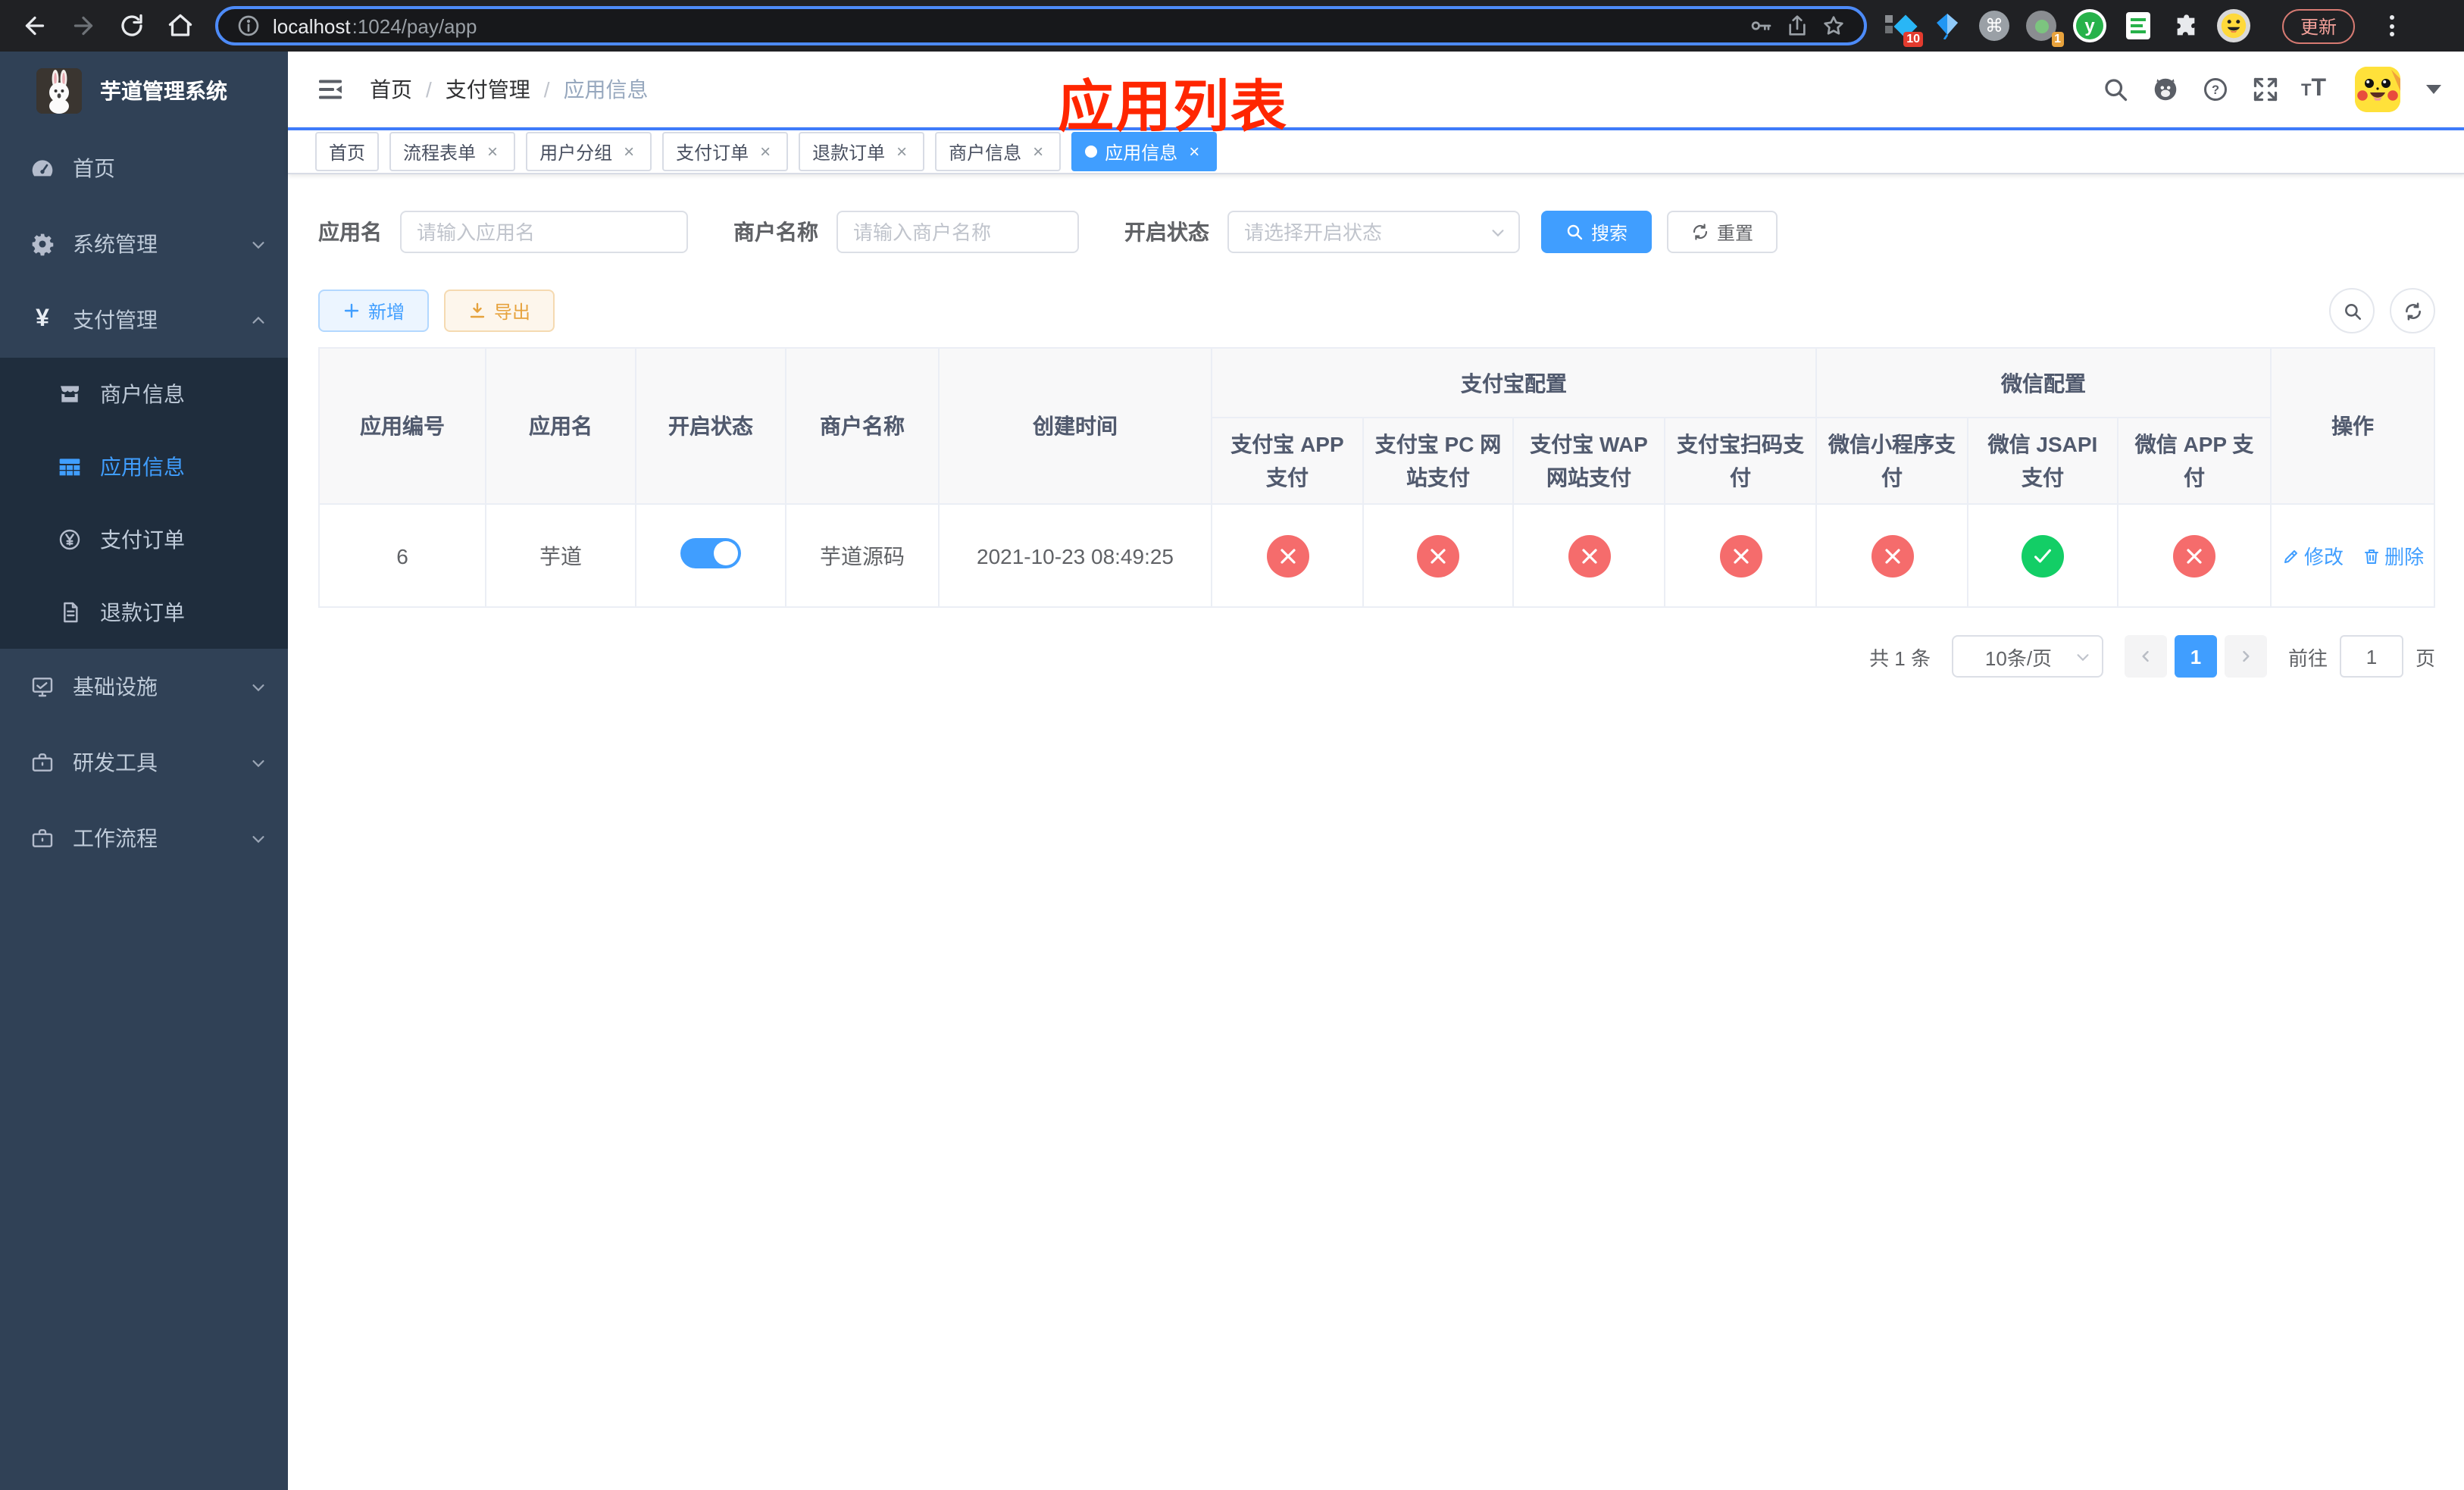 The height and width of the screenshot is (1490, 2464). Describe the element at coordinates (402, 556) in the screenshot. I see `cell-app-id: 6` at that location.